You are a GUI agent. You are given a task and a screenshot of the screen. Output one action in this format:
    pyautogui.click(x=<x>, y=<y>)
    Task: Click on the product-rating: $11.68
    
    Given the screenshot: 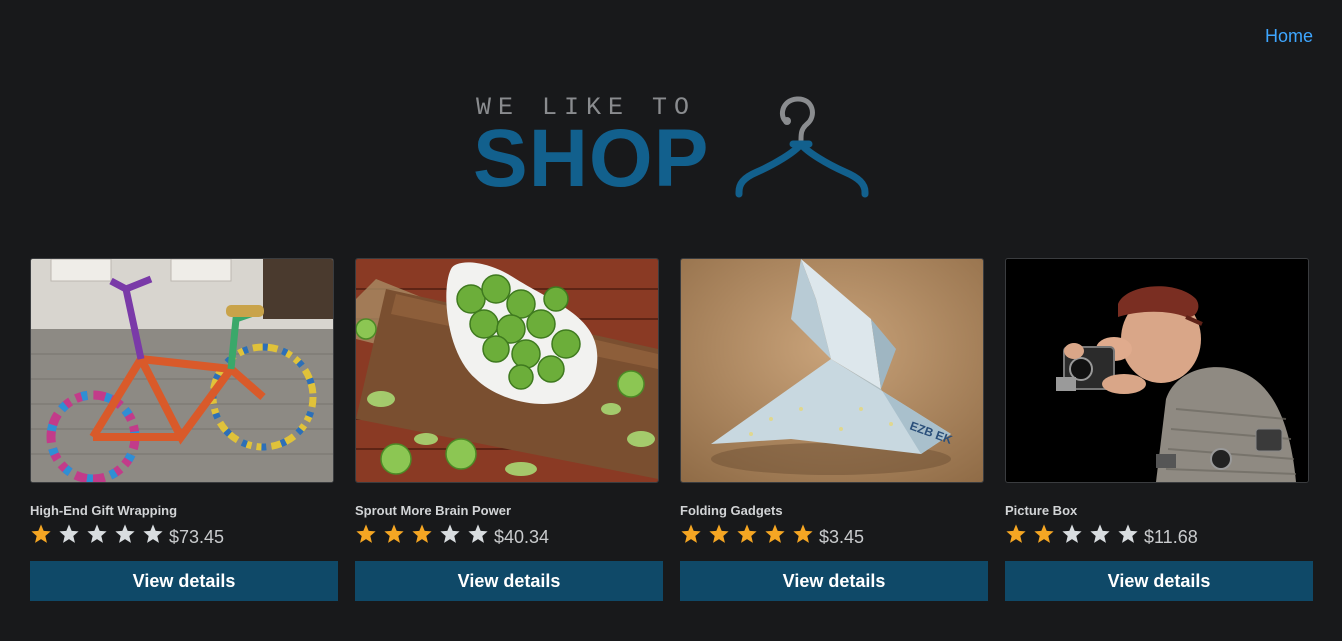 What is the action you would take?
    pyautogui.click(x=1159, y=534)
    